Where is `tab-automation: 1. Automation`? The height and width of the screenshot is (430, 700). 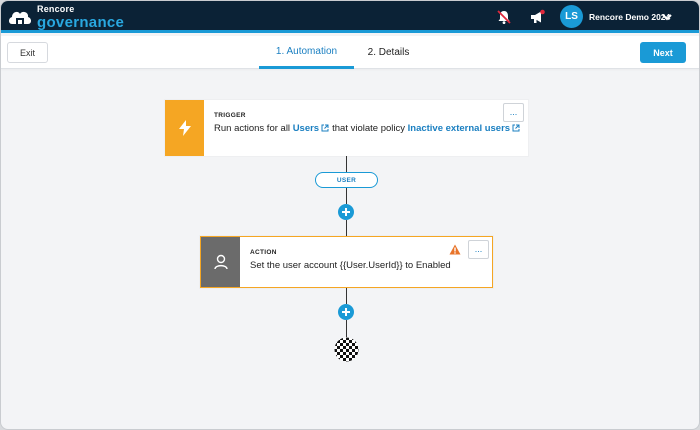 tab-automation: 1. Automation is located at coordinates (306, 52).